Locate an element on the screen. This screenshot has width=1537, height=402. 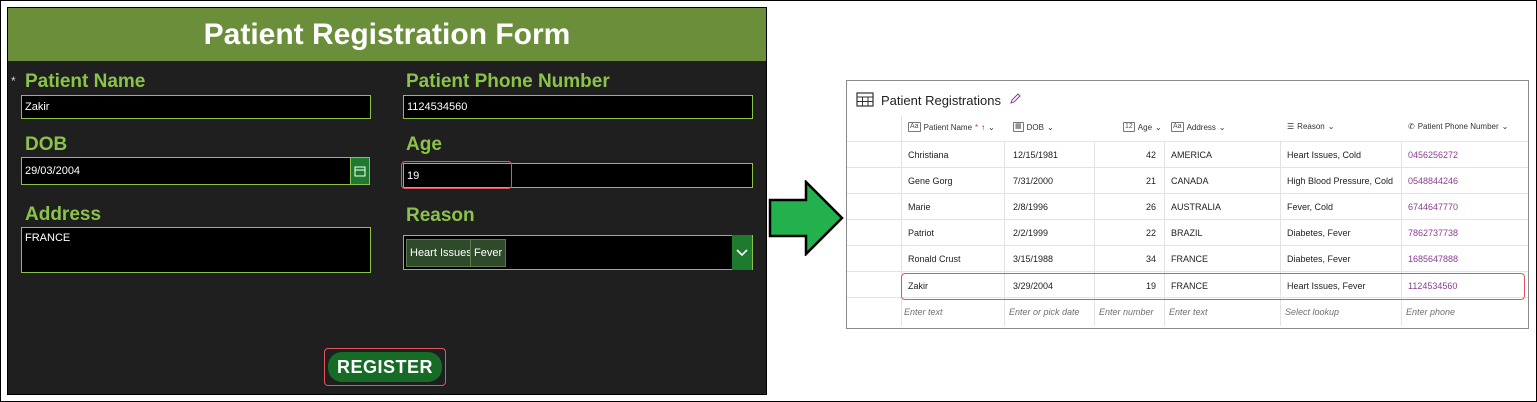
table-cell: 3/15/1988 is located at coordinates (1033, 259).